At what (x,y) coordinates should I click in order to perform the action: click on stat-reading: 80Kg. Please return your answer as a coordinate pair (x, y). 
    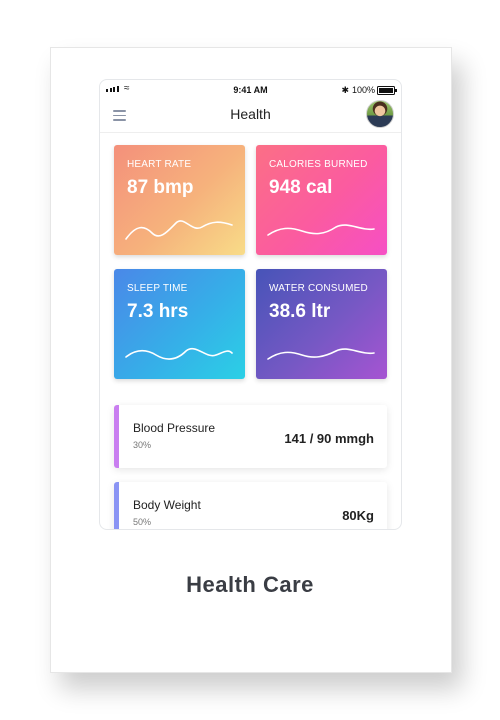
    Looking at the image, I should click on (358, 515).